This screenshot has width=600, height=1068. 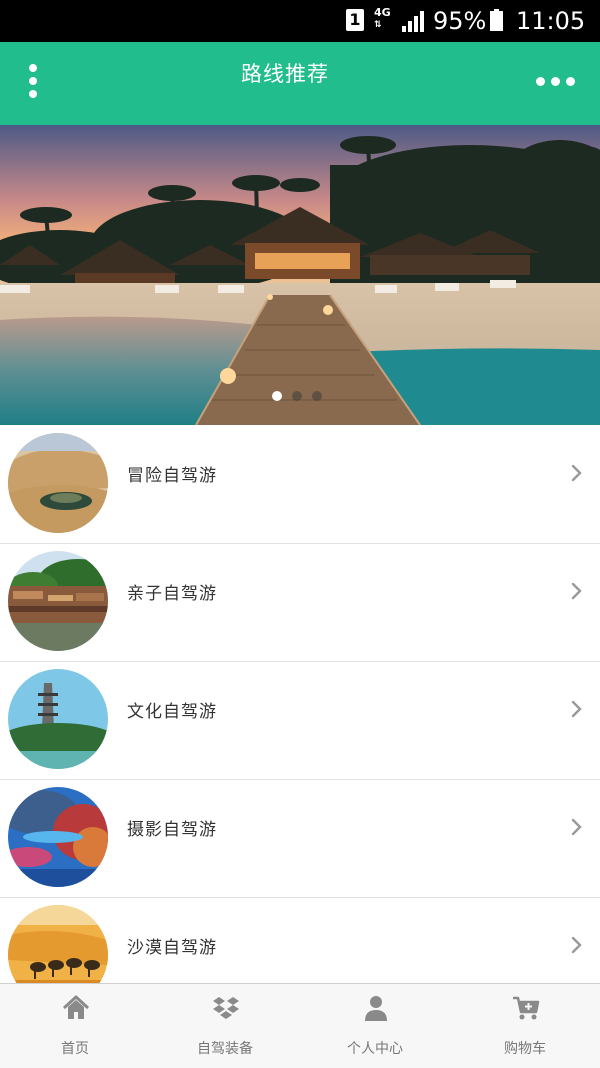 I want to click on cart-plus-icon, so click(x=526, y=1008).